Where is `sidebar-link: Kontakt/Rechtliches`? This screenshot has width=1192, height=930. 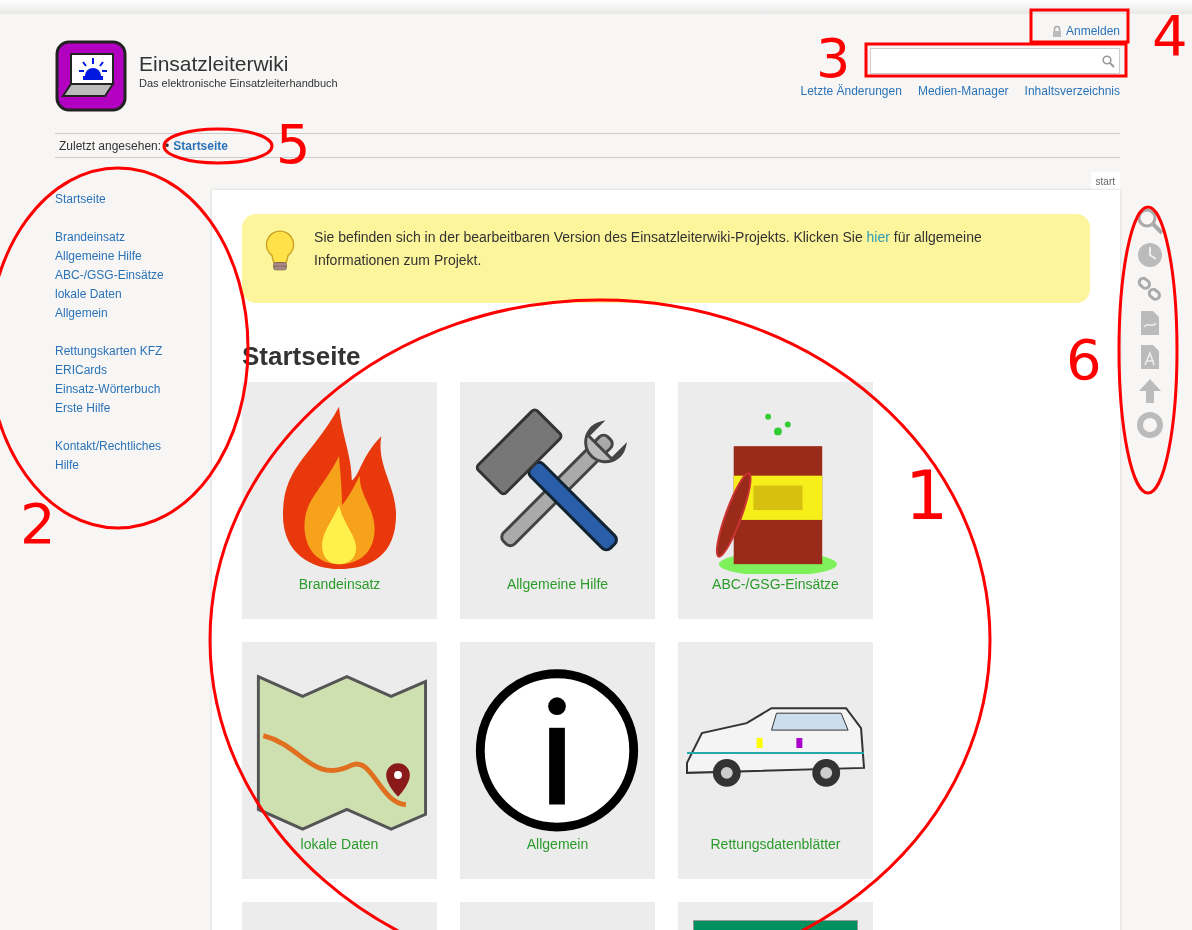
sidebar-link: Kontakt/Rechtliches is located at coordinates (133, 446).